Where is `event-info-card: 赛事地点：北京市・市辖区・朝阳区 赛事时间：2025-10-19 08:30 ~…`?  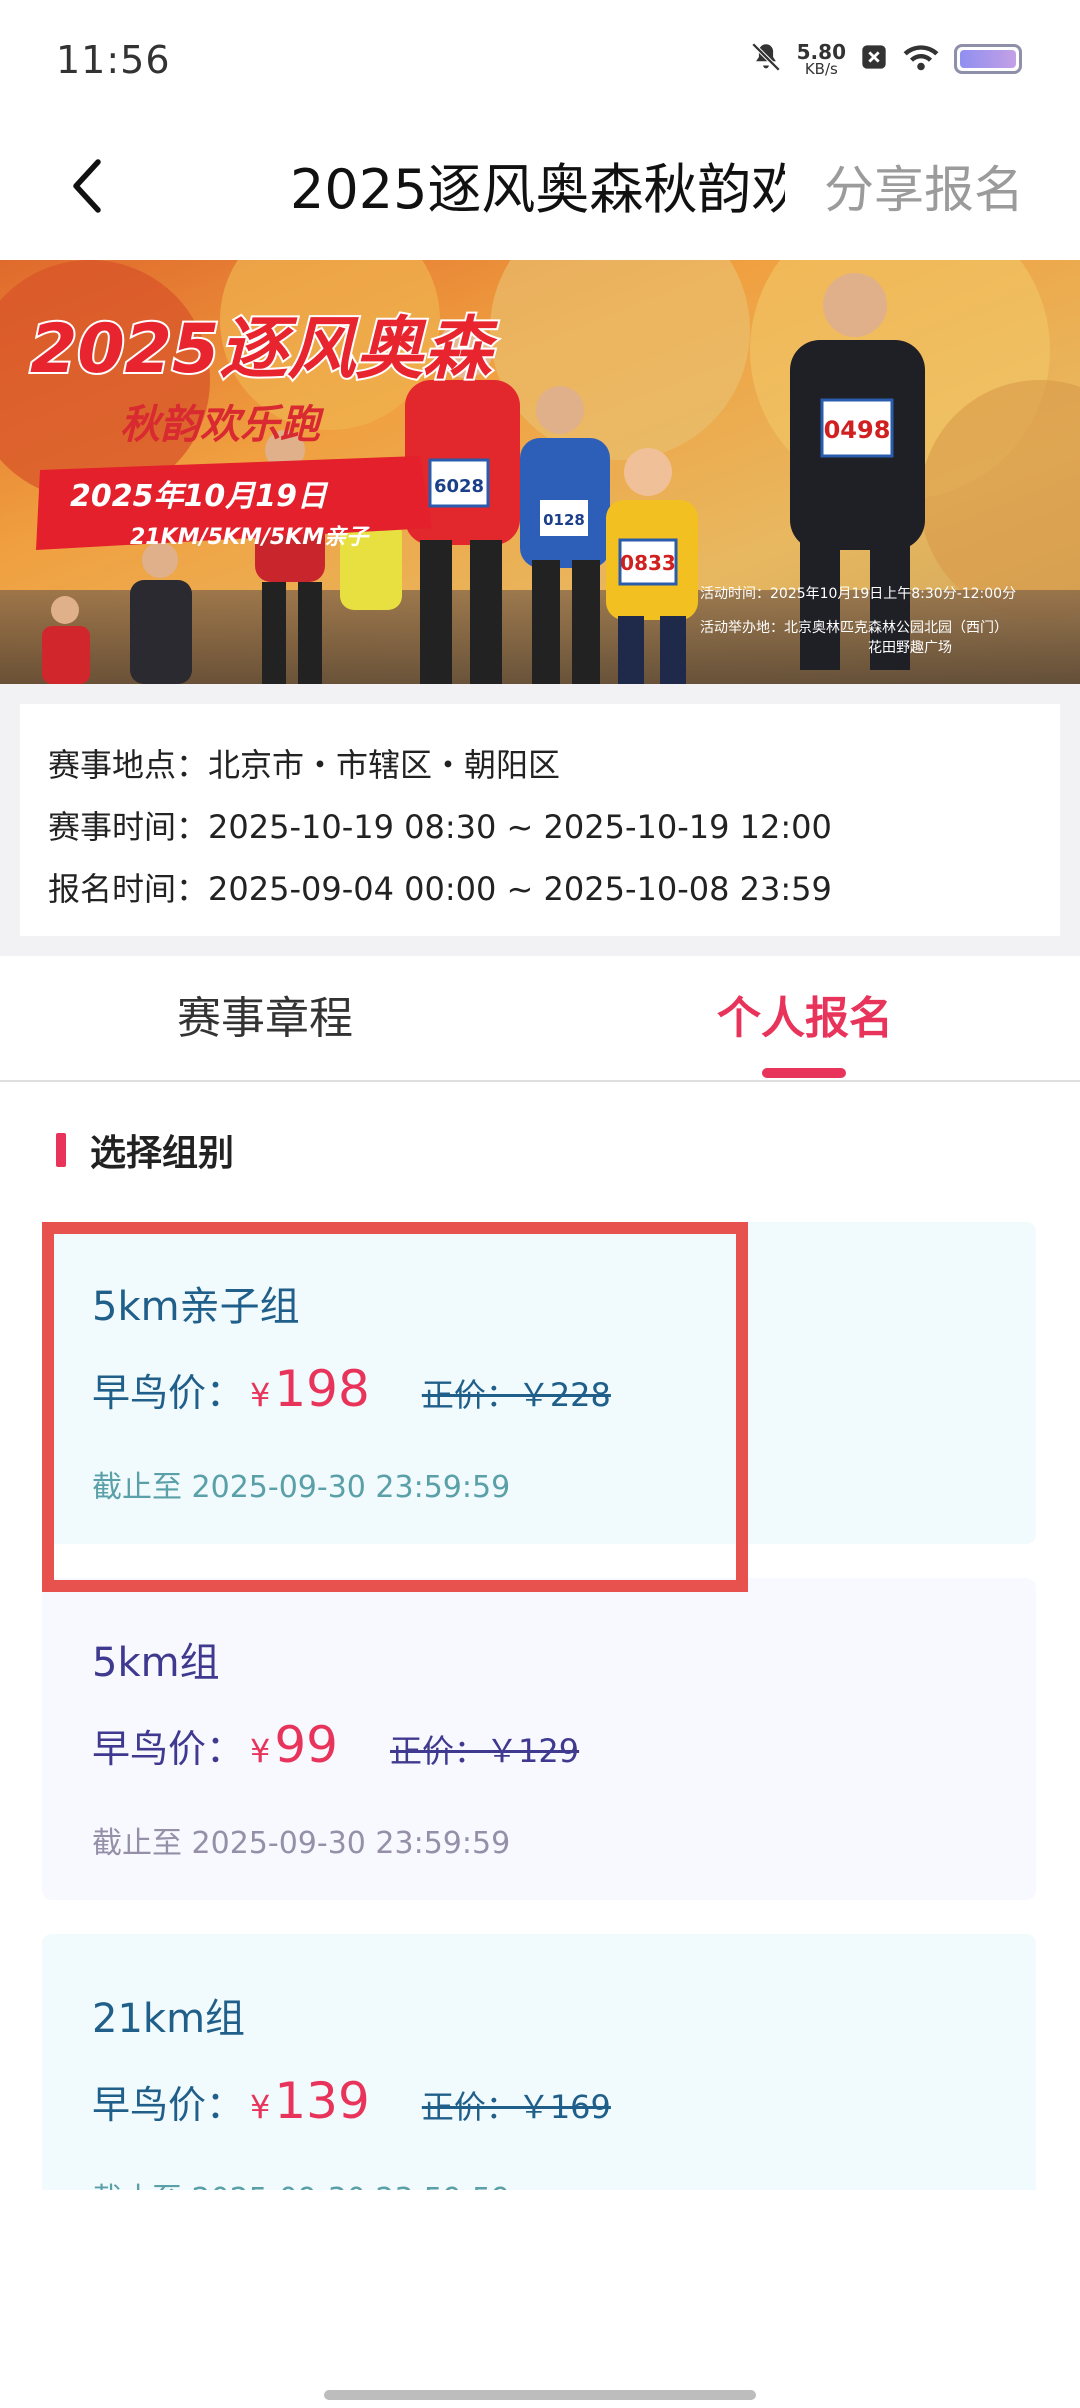 event-info-card: 赛事地点：北京市・市辖区・朝阳区 赛事时间：2025-10-19 08:30 ~… is located at coordinates (540, 820).